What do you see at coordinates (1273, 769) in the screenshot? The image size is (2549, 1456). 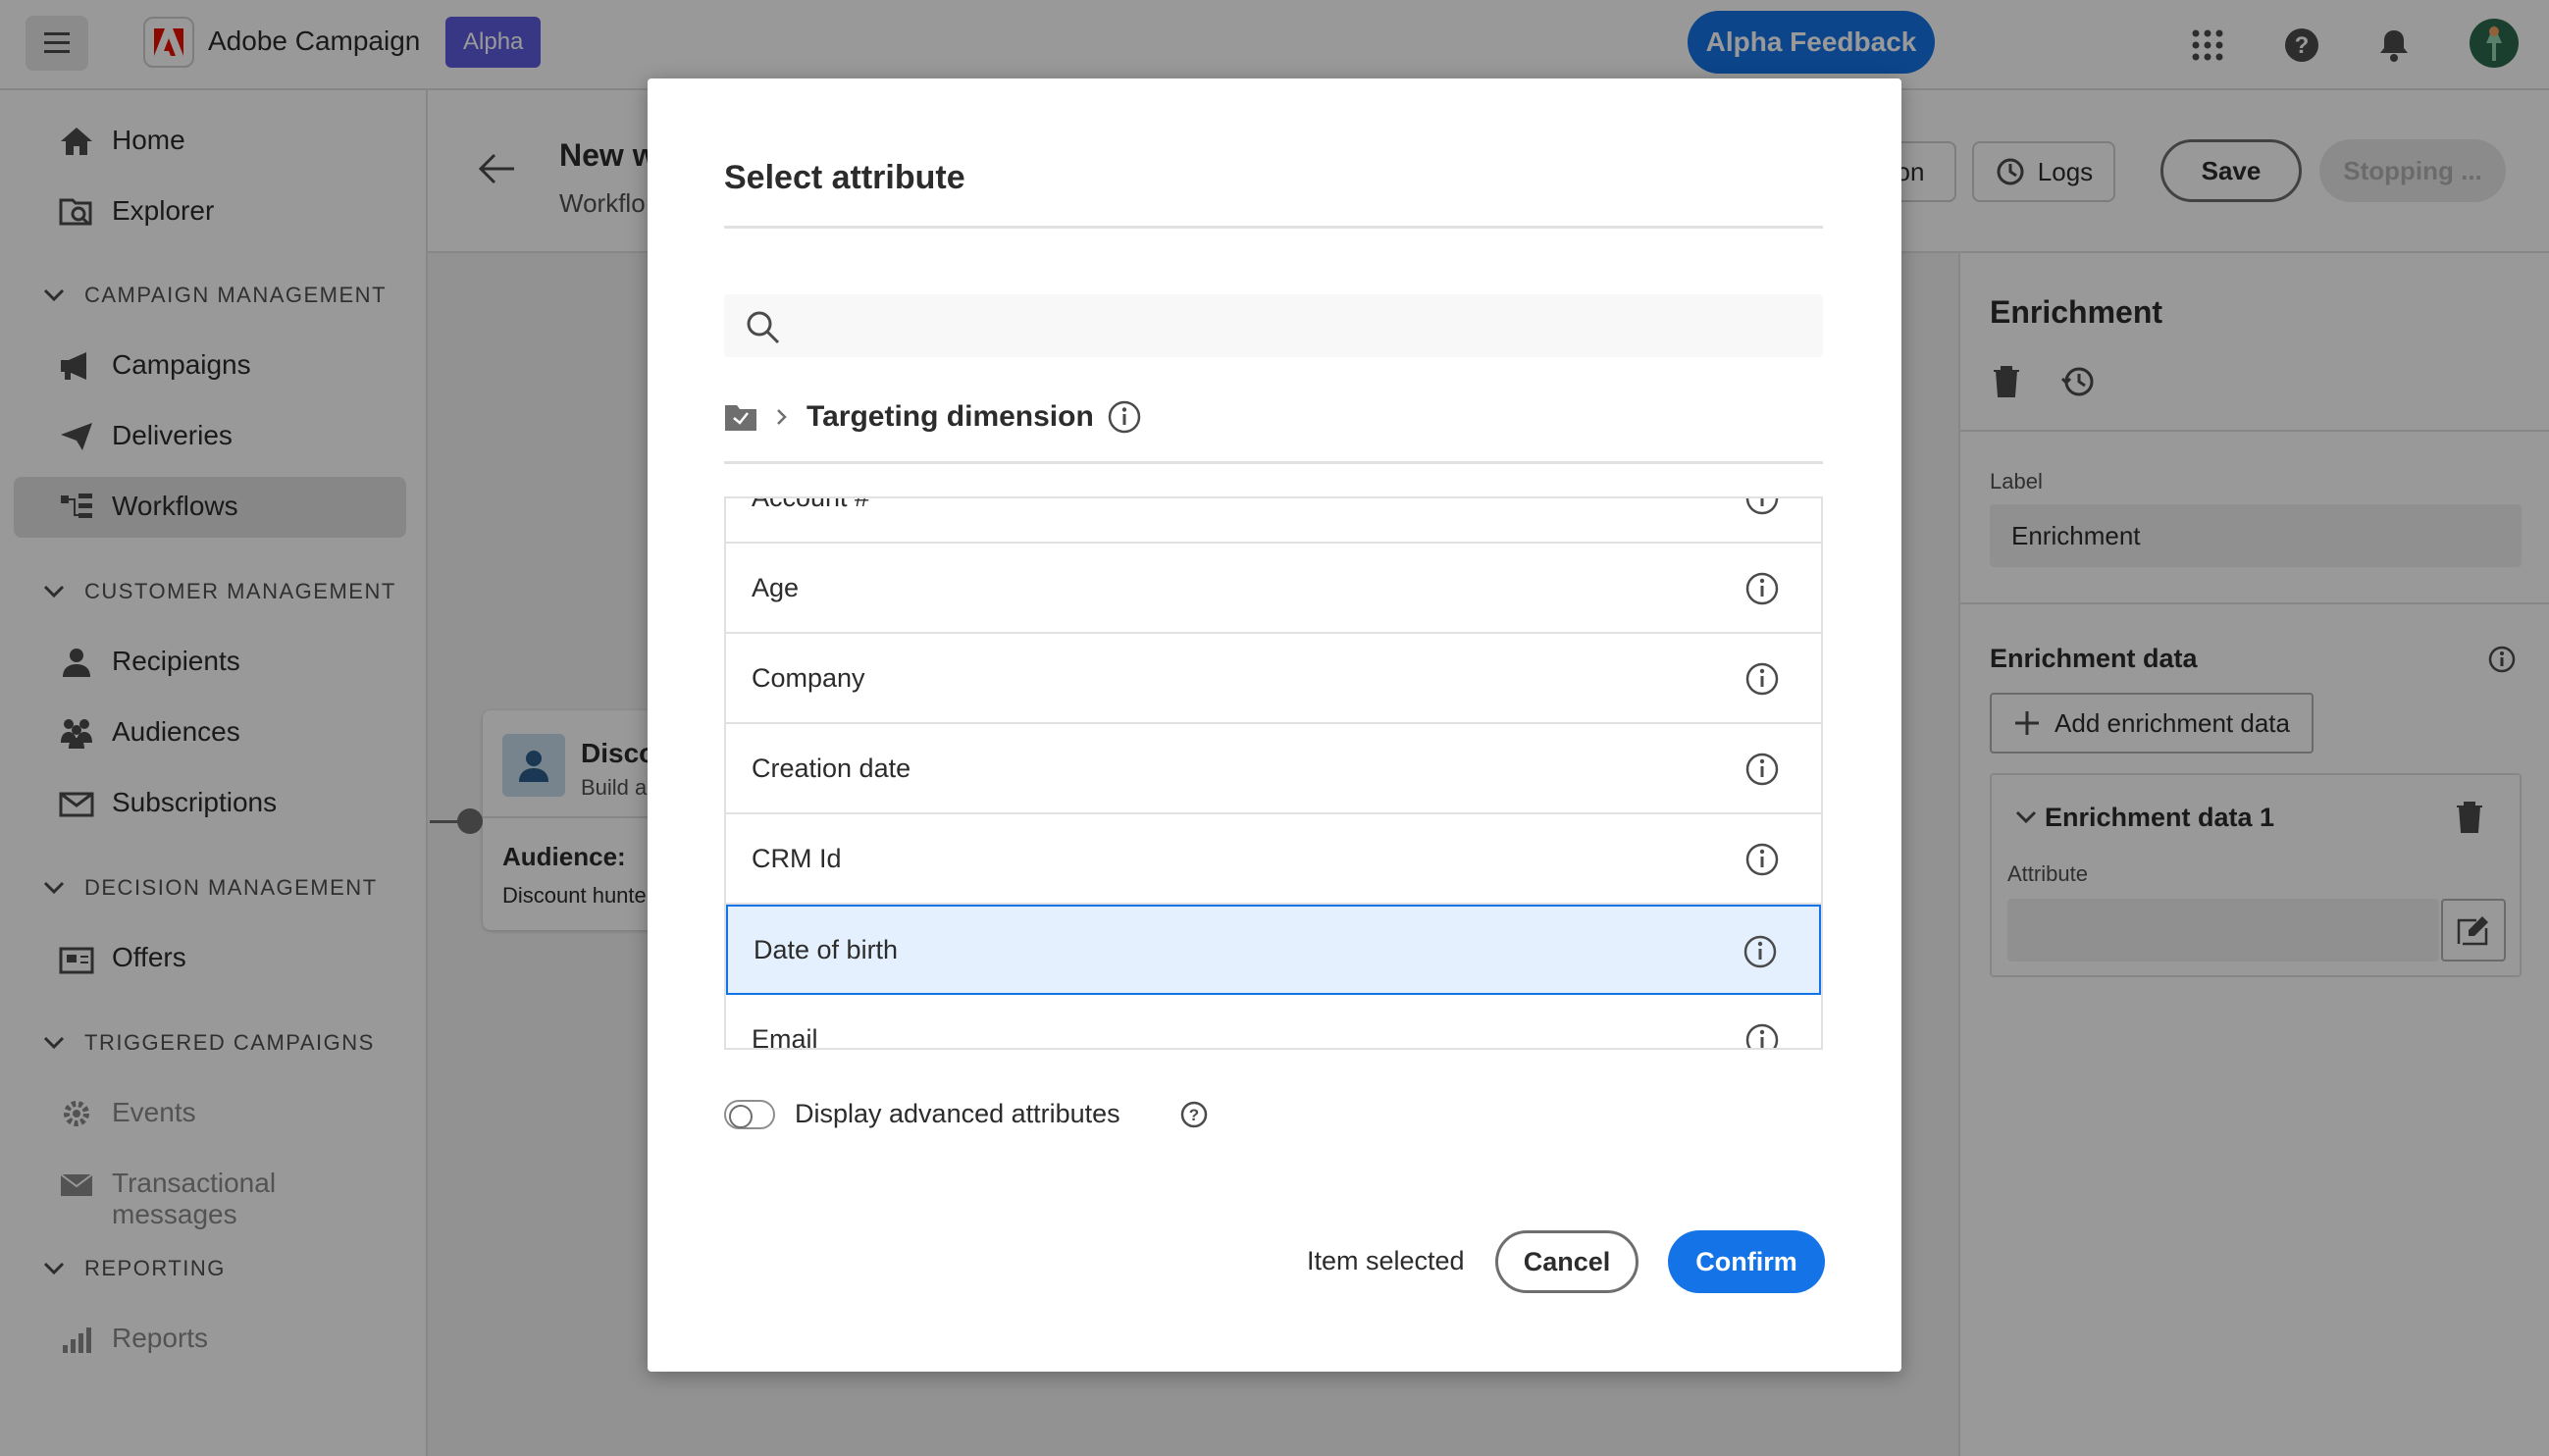 I see `list-item: Creation date` at bounding box center [1273, 769].